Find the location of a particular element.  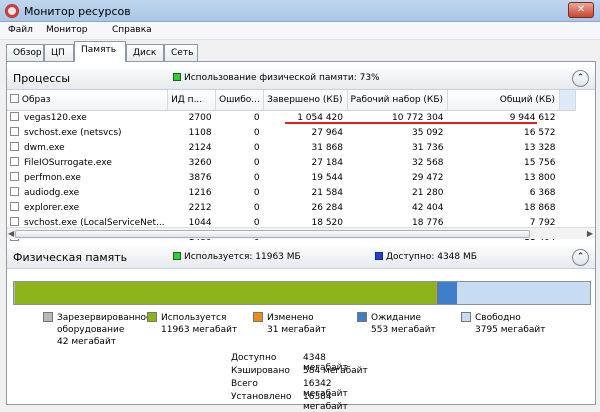

window-title: Монитор ресурсов is located at coordinates (77, 11).